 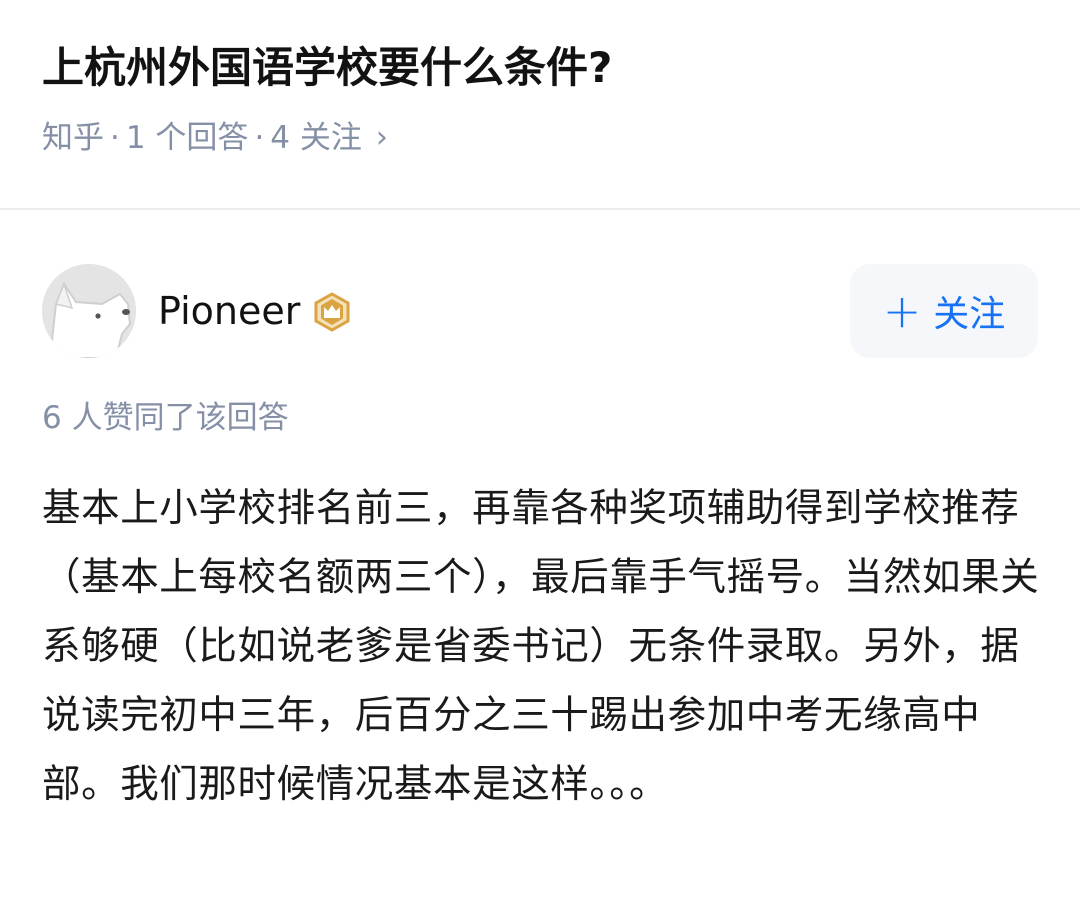 I want to click on gold-crown-badge-icon, so click(x=332, y=312).